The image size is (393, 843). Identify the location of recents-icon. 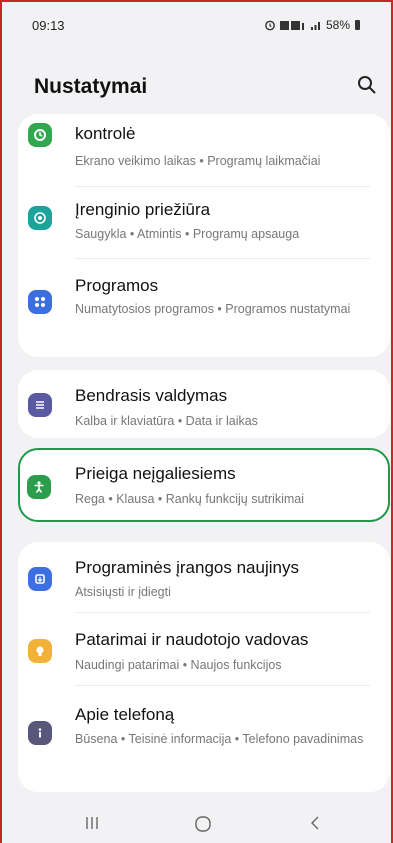
(92, 823).